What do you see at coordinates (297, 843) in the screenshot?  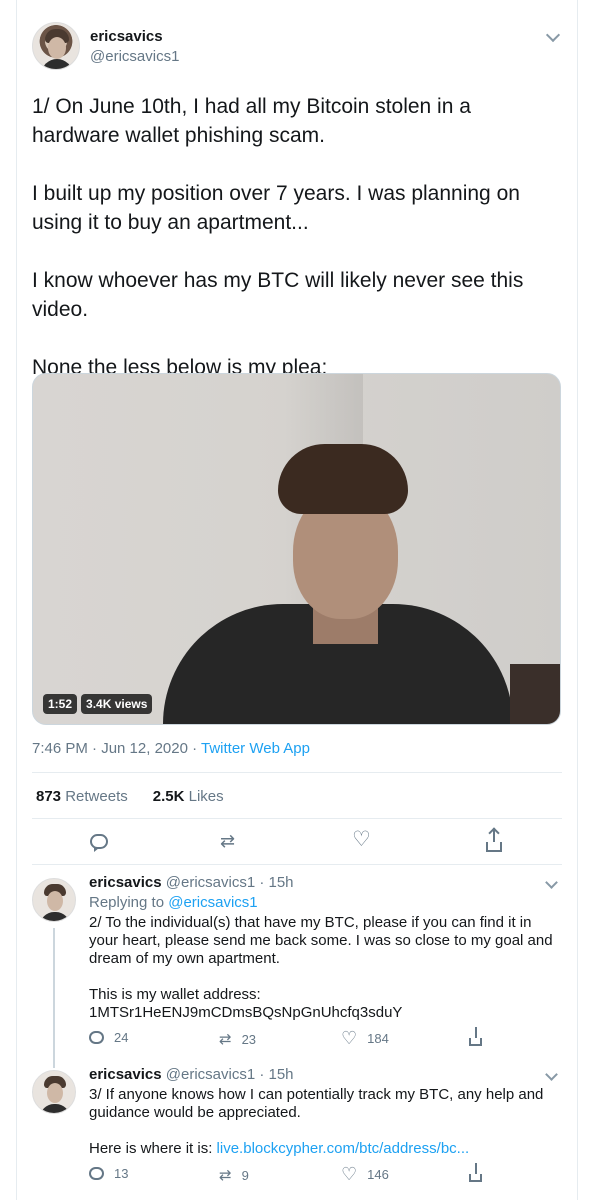 I see `tweet-actions: ⇄ ♡` at bounding box center [297, 843].